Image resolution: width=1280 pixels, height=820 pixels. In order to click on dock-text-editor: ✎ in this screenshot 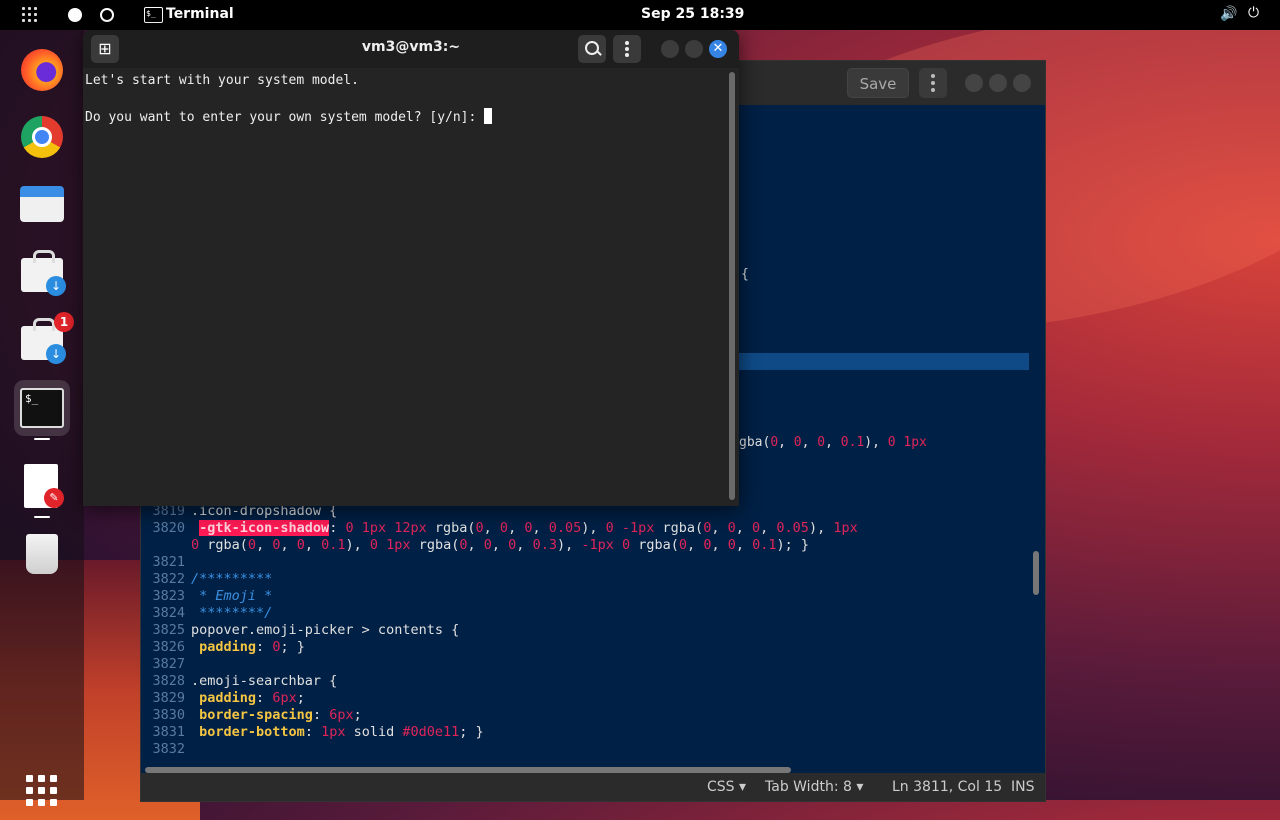, I will do `click(42, 488)`.